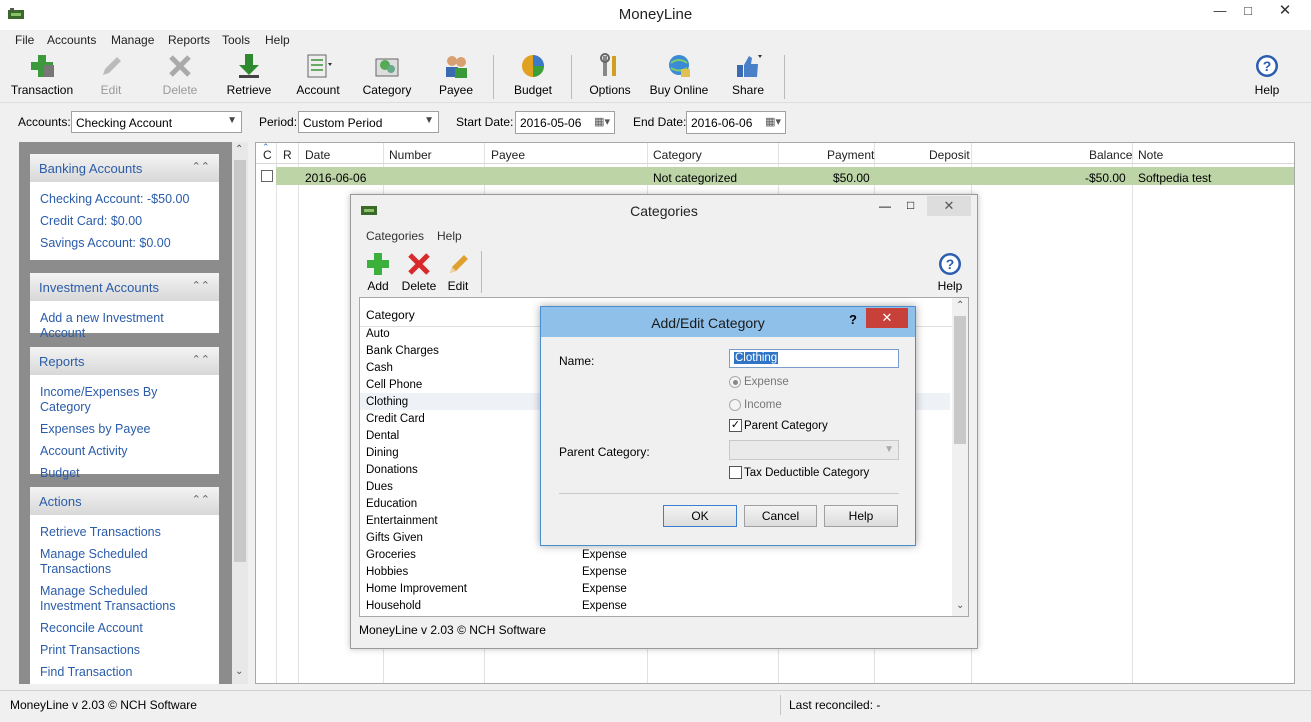  Describe the element at coordinates (111, 77) in the screenshot. I see `edit-button: Edit` at that location.